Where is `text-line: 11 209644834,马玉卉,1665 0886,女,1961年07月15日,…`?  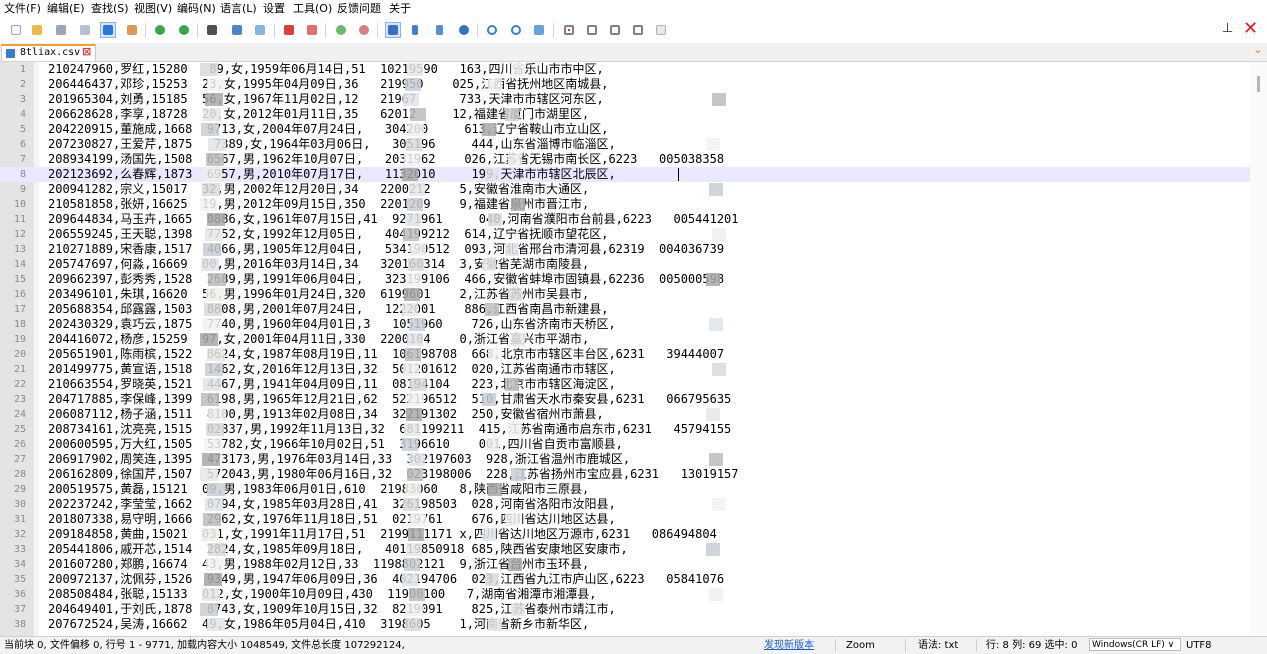 text-line: 11 209644834,马玉卉,1665 0886,女,1961年07月15日,… is located at coordinates (625, 219).